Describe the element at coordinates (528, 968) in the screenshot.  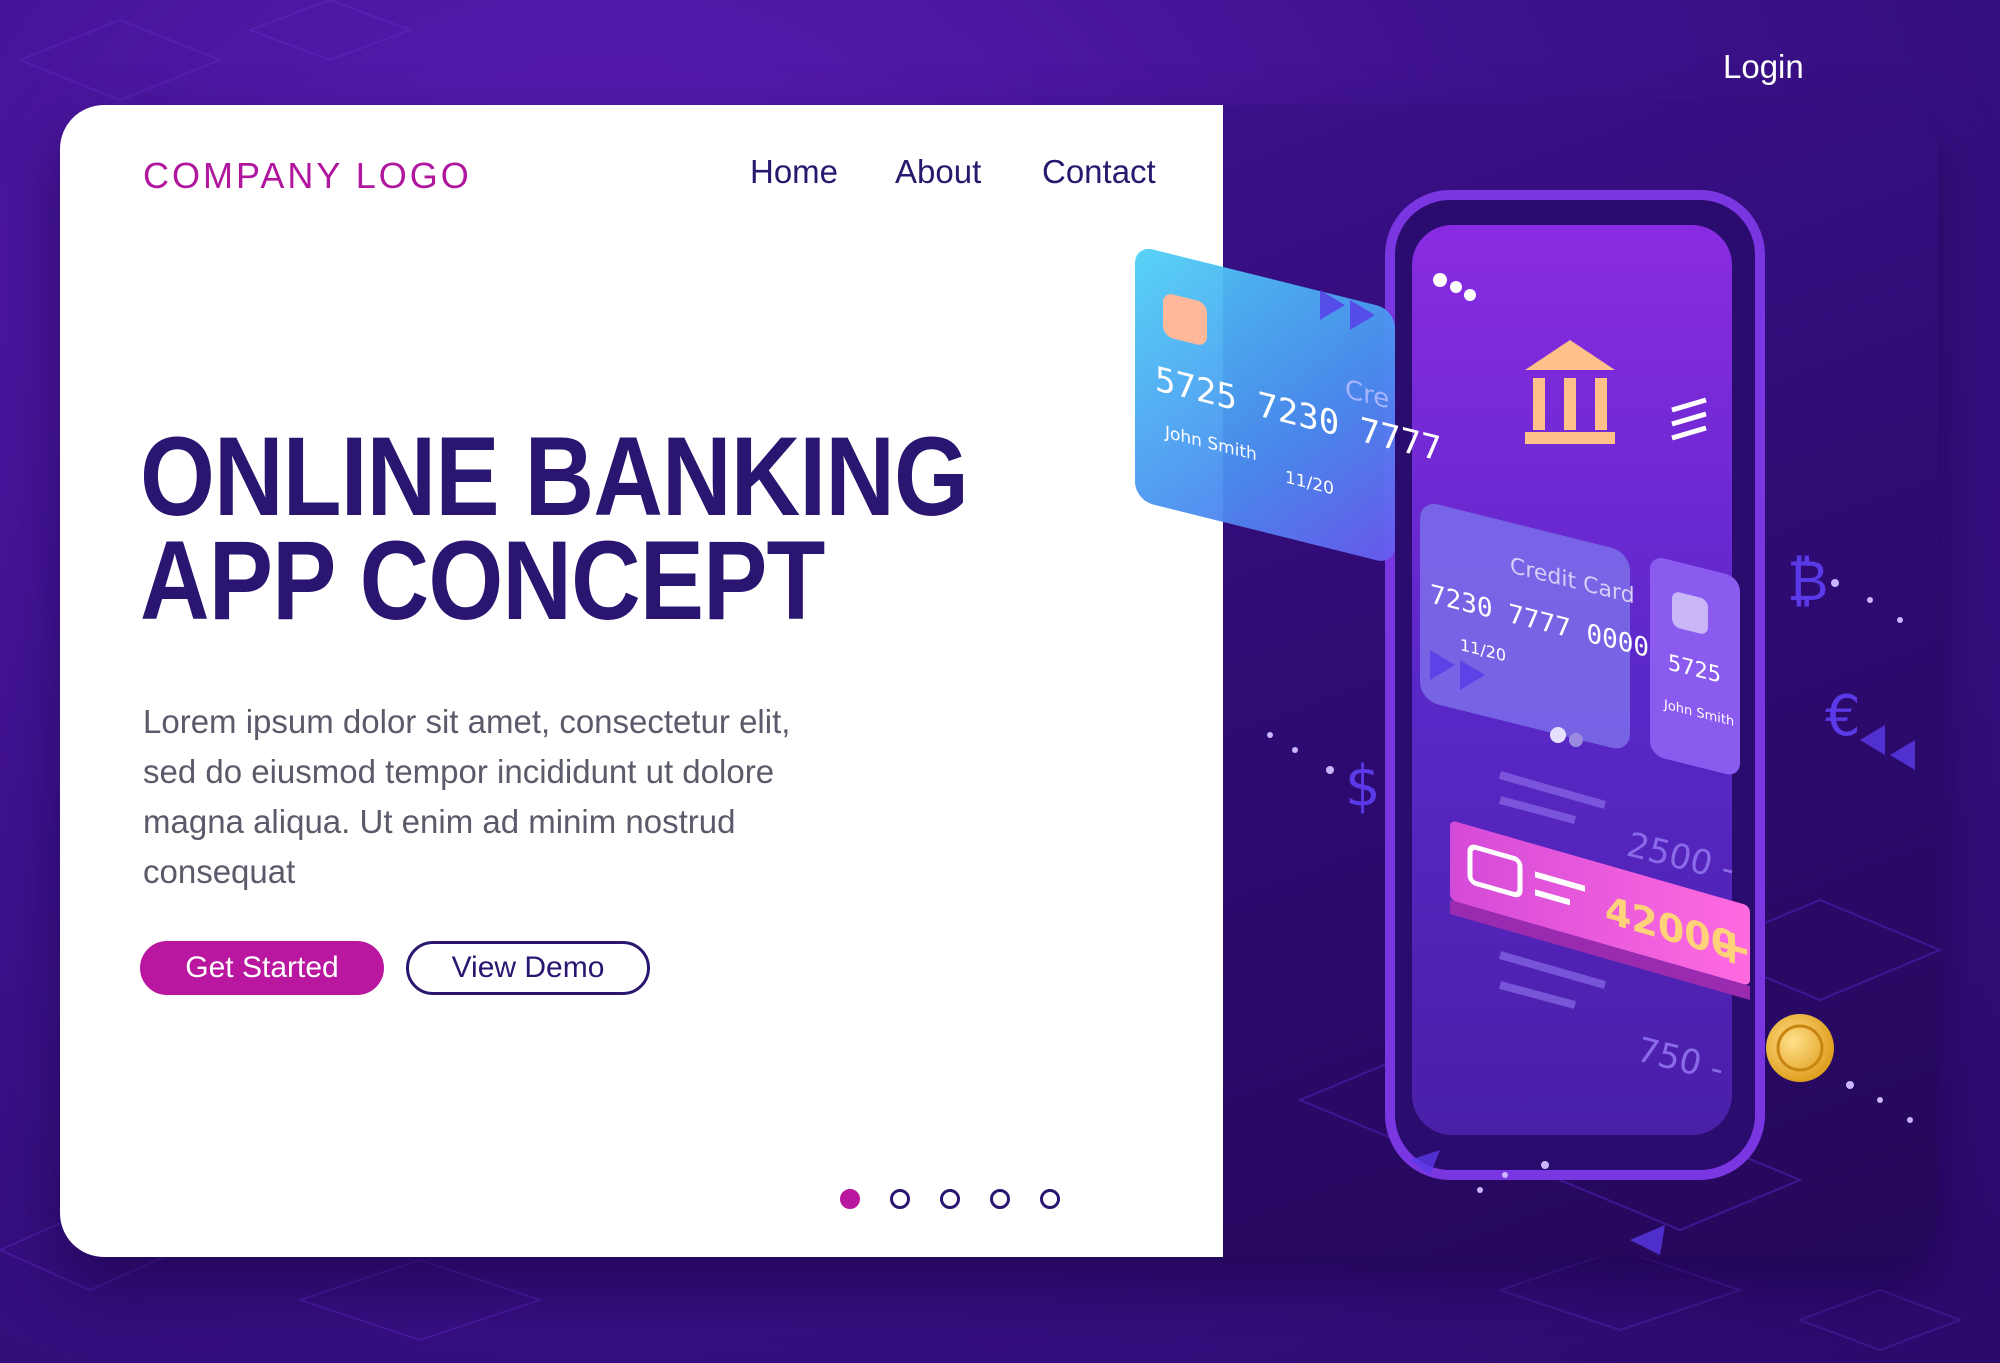
I see `view-demo-button: View Demo` at that location.